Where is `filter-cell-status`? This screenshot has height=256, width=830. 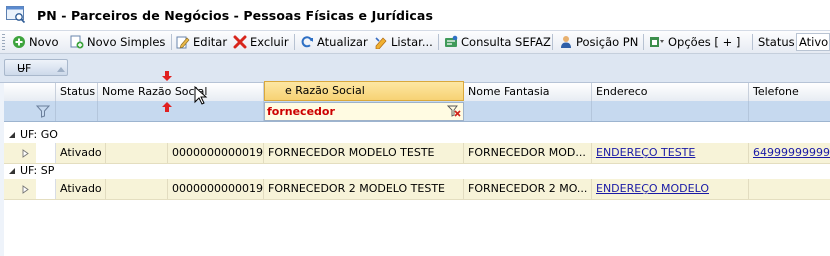
filter-cell-status is located at coordinates (77, 111).